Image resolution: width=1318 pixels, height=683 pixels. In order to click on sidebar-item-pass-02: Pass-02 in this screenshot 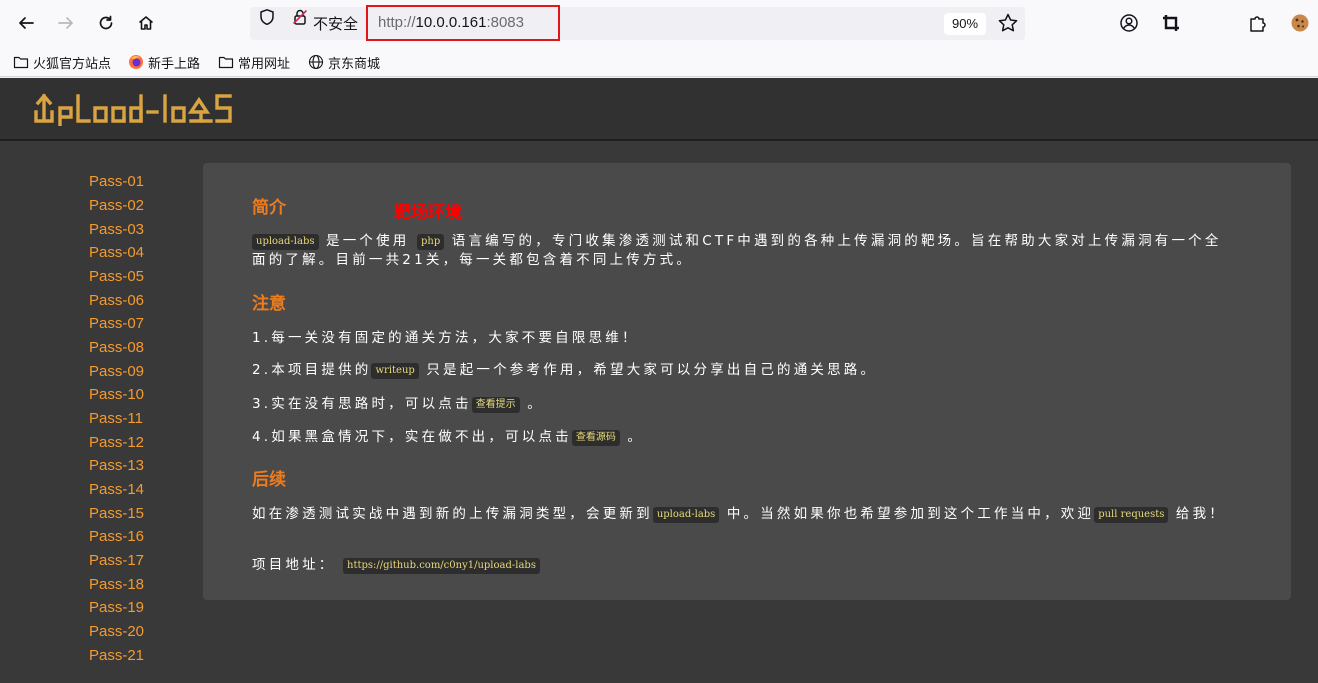, I will do `click(116, 205)`.